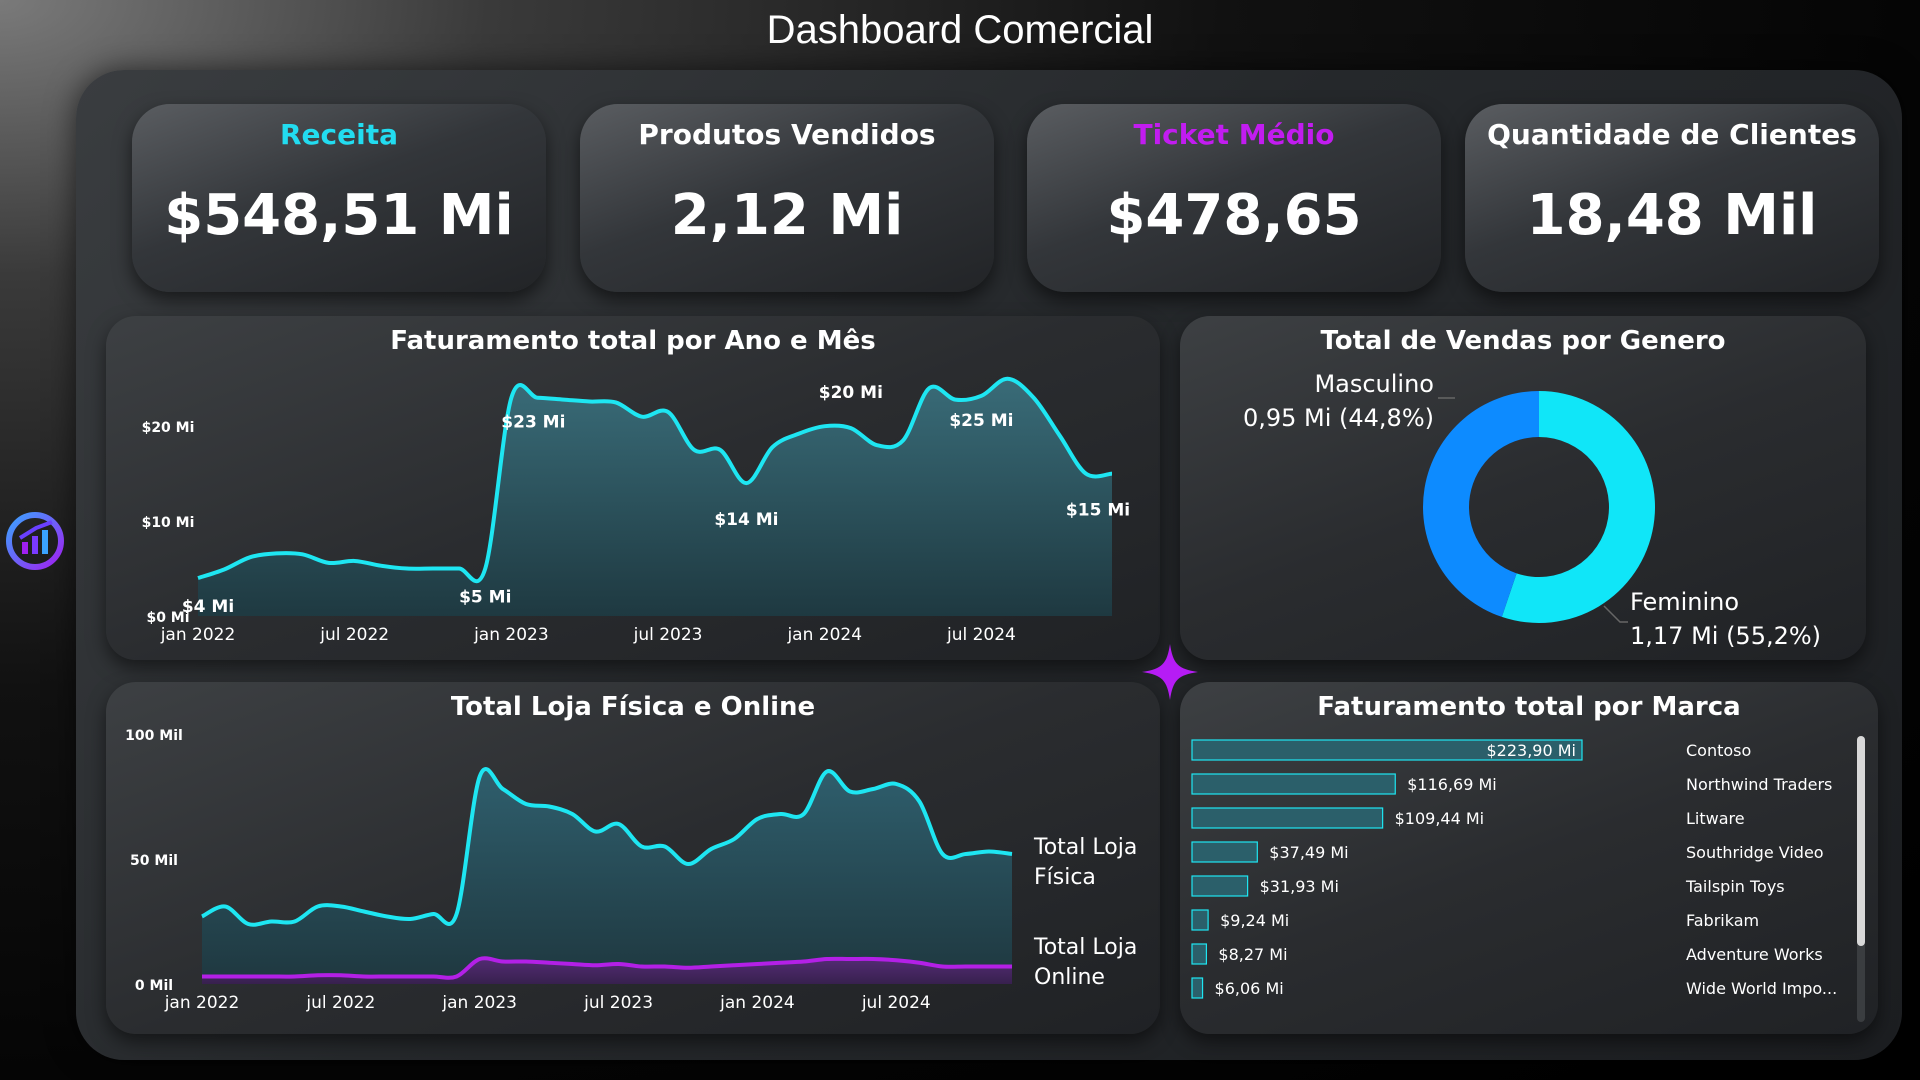 The width and height of the screenshot is (1920, 1080). Describe the element at coordinates (485, 598) in the screenshot. I see `data-label: $5 Mi` at that location.